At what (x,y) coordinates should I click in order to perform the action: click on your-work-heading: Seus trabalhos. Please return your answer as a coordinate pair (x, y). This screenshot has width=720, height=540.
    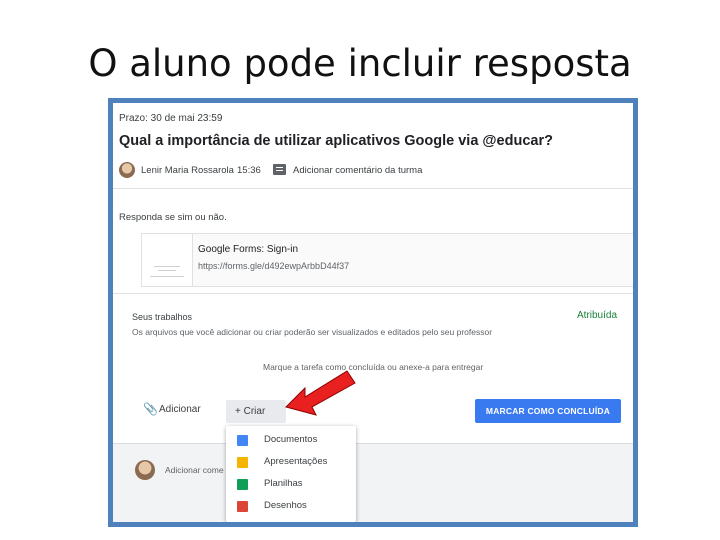
    Looking at the image, I should click on (162, 317).